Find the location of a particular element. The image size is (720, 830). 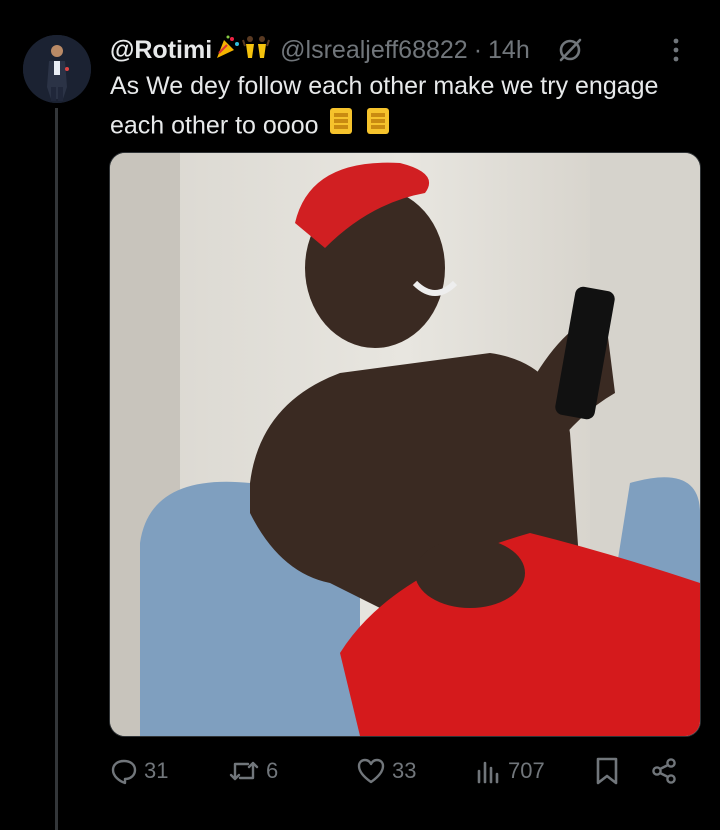

handle: @lsrealjeff68822 is located at coordinates (374, 50).